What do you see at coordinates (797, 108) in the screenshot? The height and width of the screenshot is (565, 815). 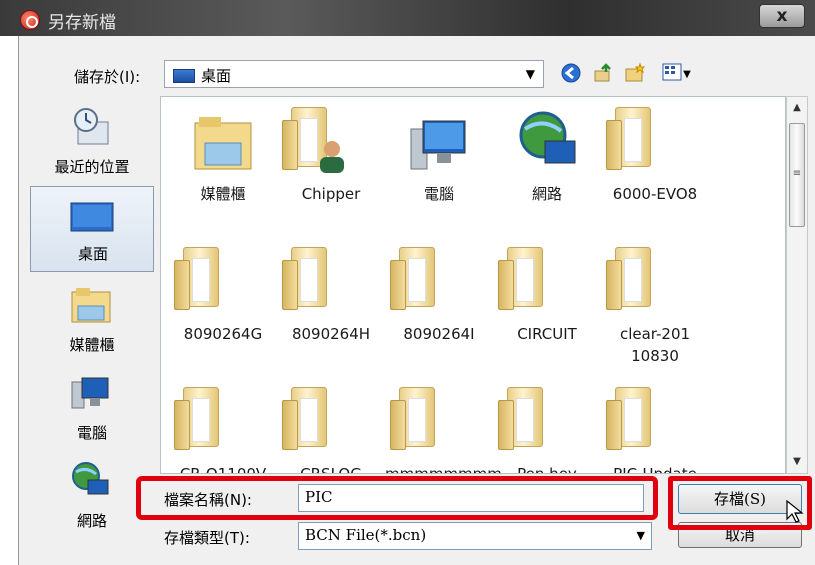 I see `scroll-up-arrow-icon: ▲` at bounding box center [797, 108].